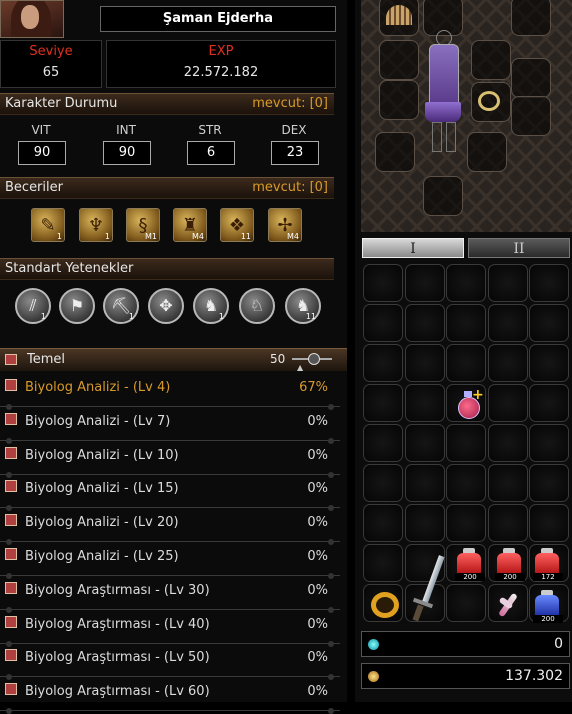  What do you see at coordinates (303, 306) in the screenshot?
I see `horse-head-skill-icon: ♞ 11` at bounding box center [303, 306].